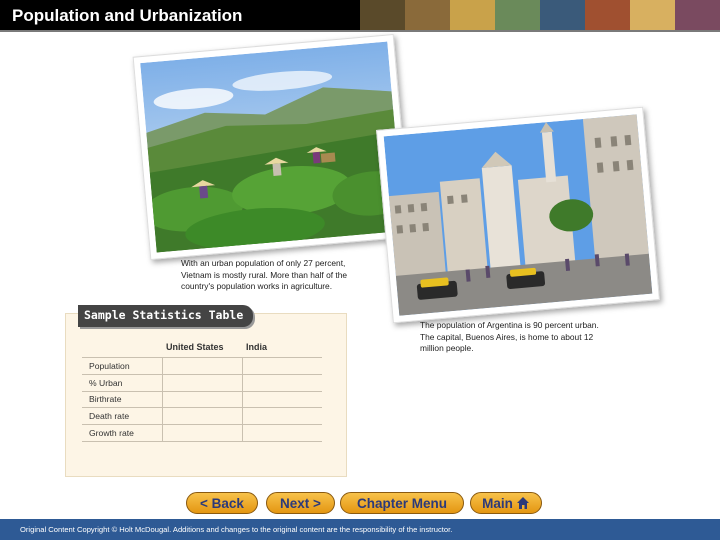 The height and width of the screenshot is (540, 720). I want to click on main-button-label: Main, so click(497, 503).